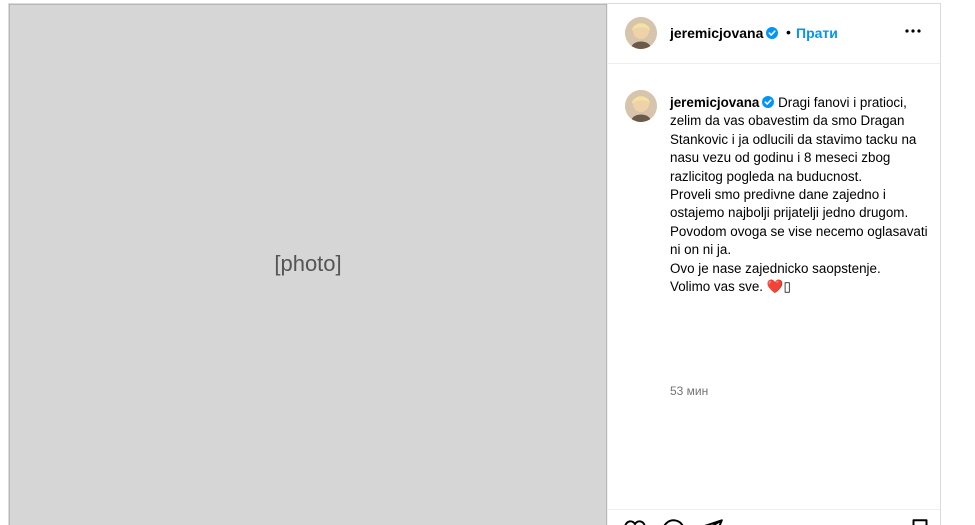 Image resolution: width=975 pixels, height=525 pixels. What do you see at coordinates (775, 268) in the screenshot?
I see `caption-line: Ovo je nase zajednicko saopstenje.` at bounding box center [775, 268].